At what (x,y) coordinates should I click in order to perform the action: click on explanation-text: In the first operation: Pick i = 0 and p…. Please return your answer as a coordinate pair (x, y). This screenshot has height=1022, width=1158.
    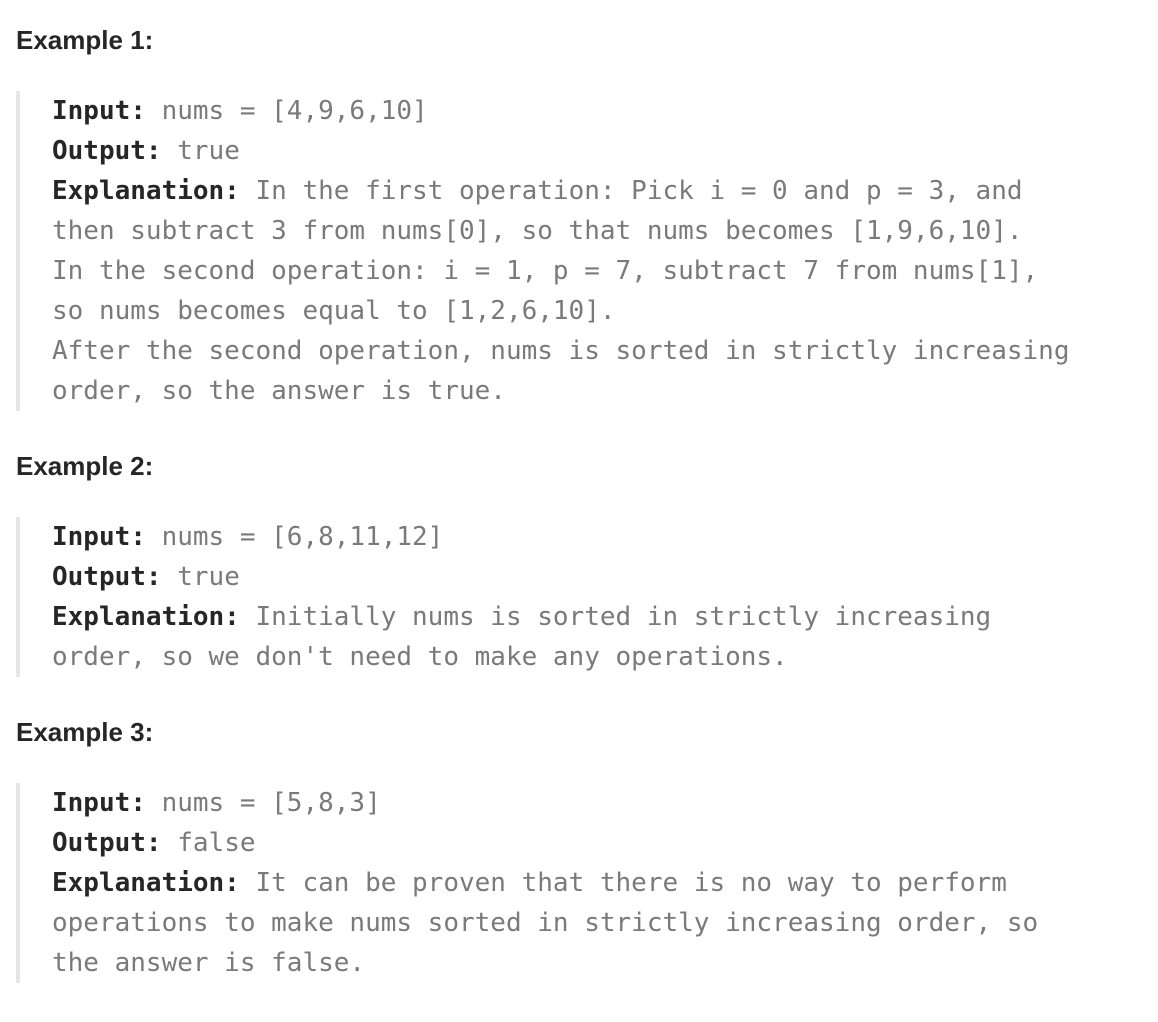
    Looking at the image, I should click on (631, 191).